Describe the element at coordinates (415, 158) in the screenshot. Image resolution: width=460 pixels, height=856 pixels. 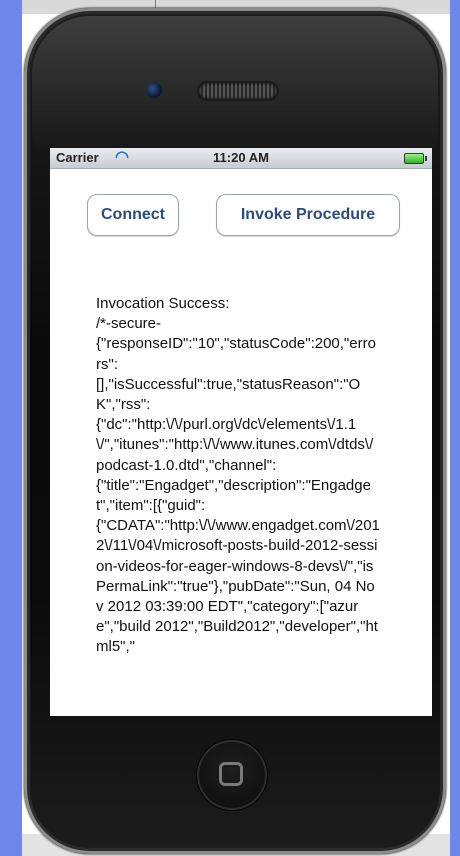
I see `battery-icon` at that location.